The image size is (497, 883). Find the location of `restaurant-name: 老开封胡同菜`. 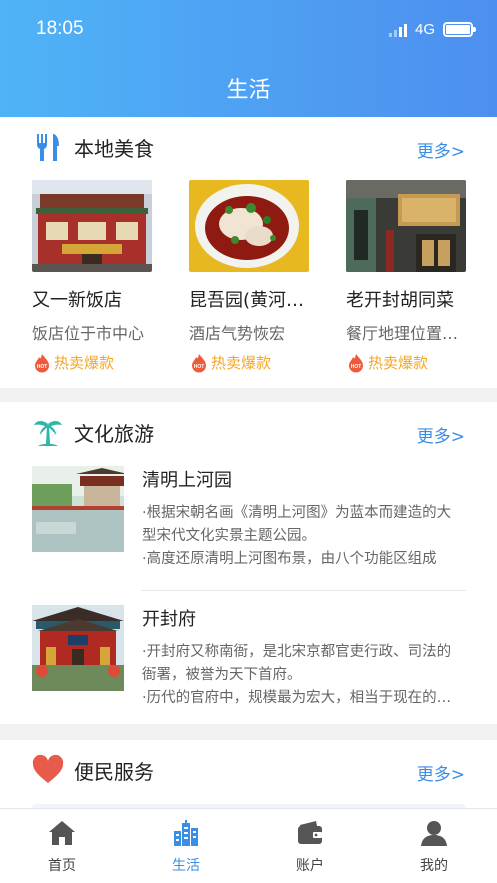

restaurant-name: 老开封胡同菜 is located at coordinates (400, 300).